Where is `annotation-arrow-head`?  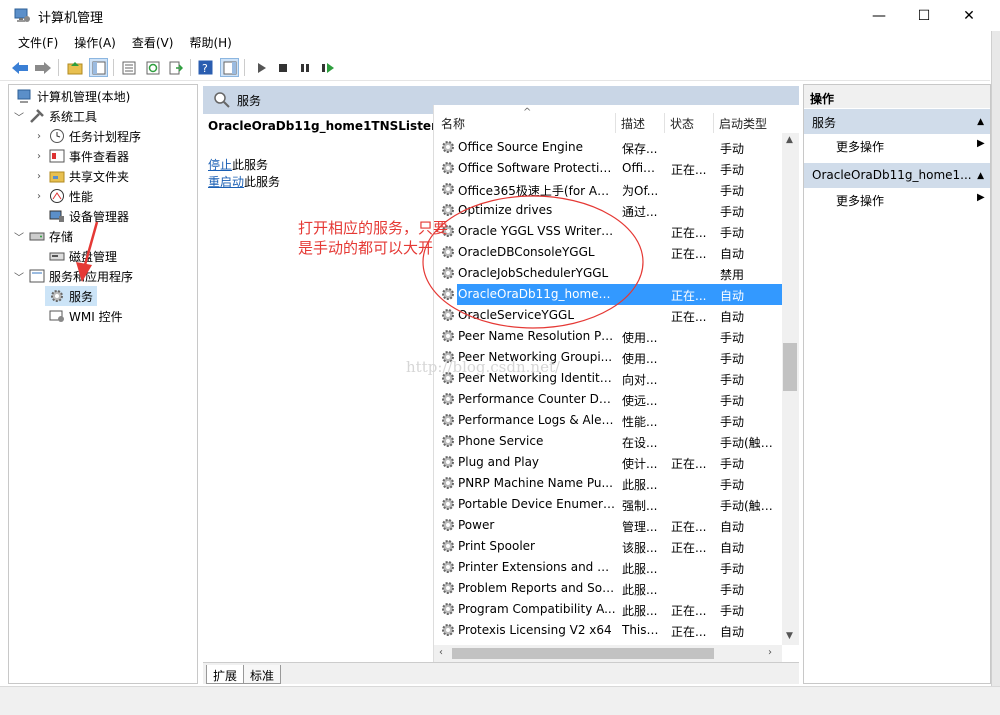 annotation-arrow-head is located at coordinates (84, 272).